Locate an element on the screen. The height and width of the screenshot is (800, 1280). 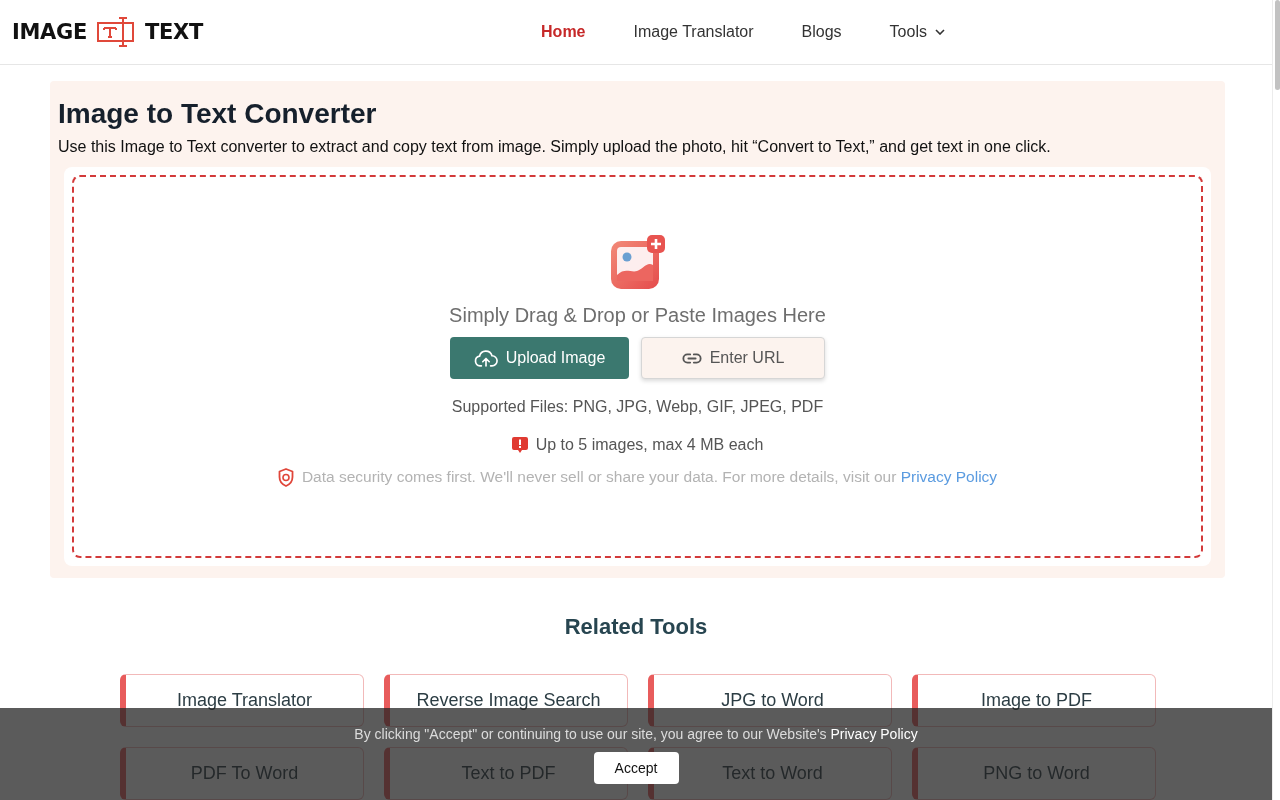
accept-button: Accept is located at coordinates (636, 768).